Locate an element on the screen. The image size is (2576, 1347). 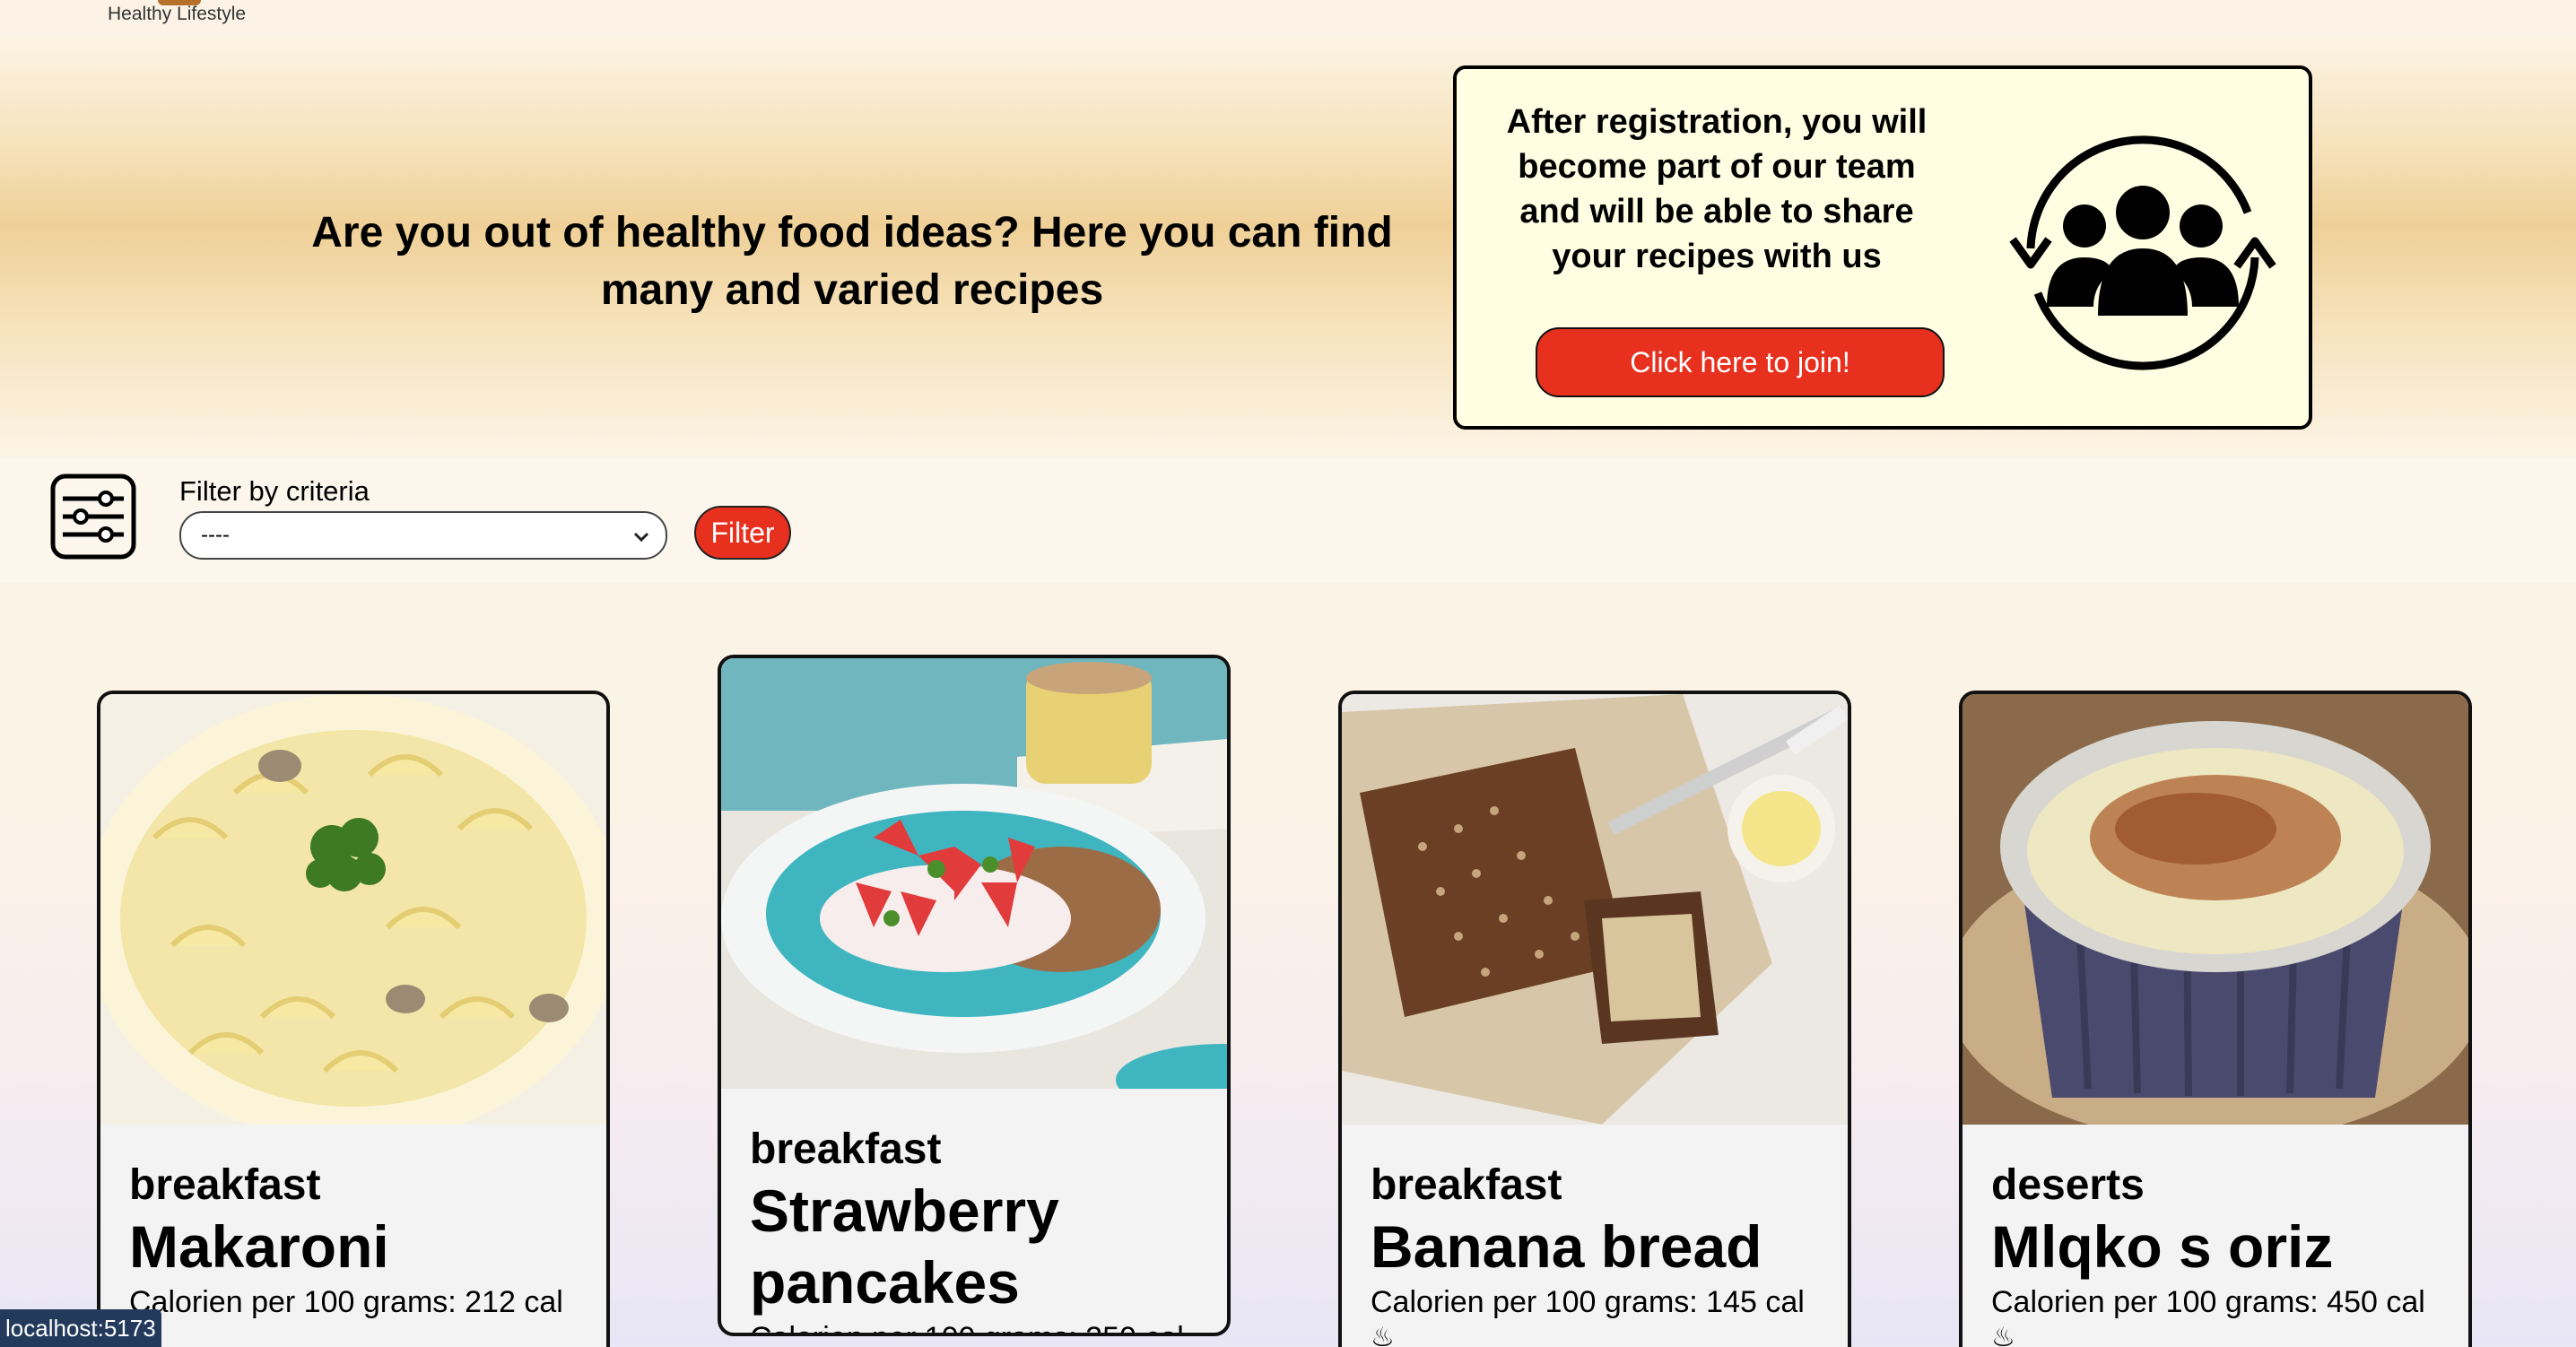
filter-sliders-icon is located at coordinates (93, 517).